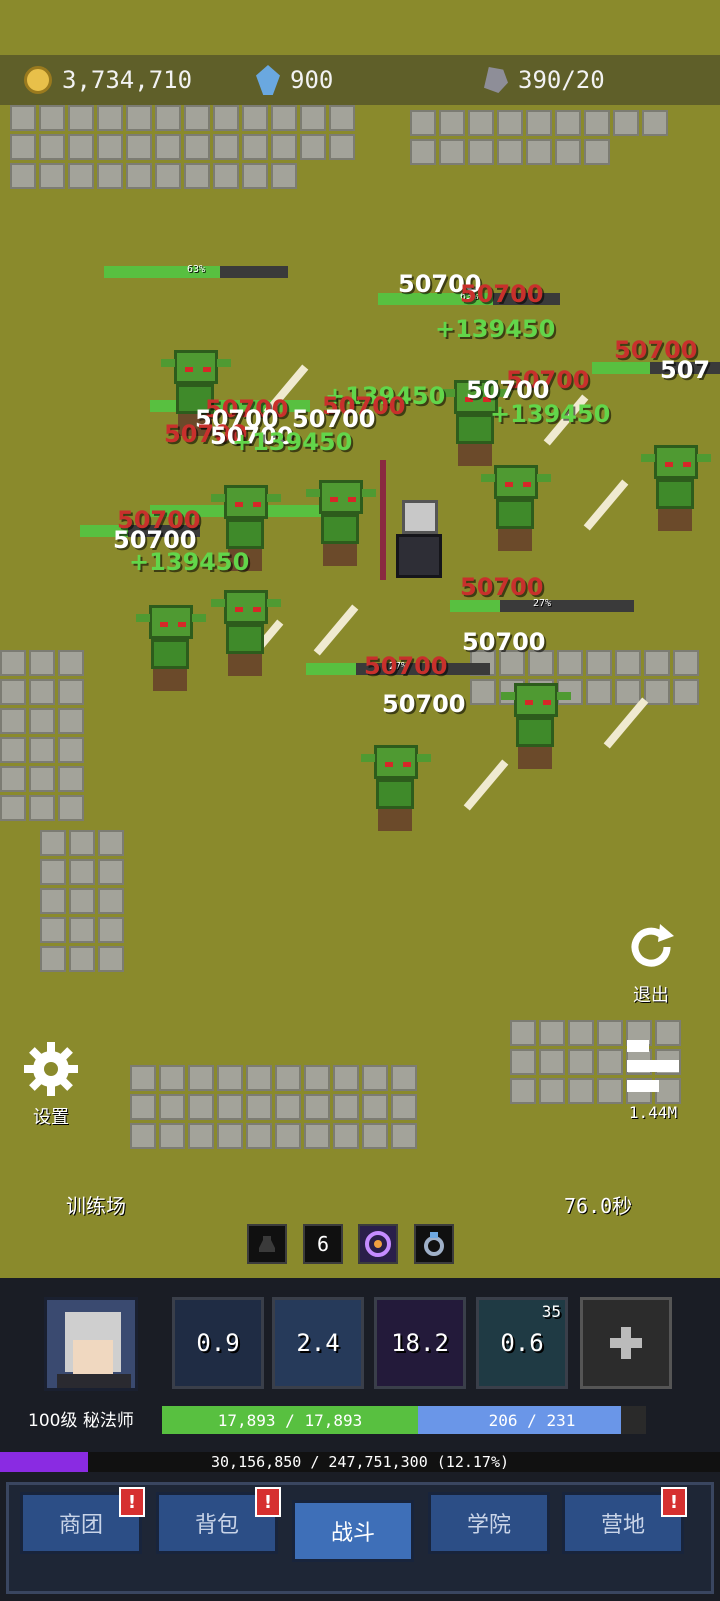 This screenshot has height=1601, width=720. I want to click on tab-guild-label: 商团, so click(80, 1525).